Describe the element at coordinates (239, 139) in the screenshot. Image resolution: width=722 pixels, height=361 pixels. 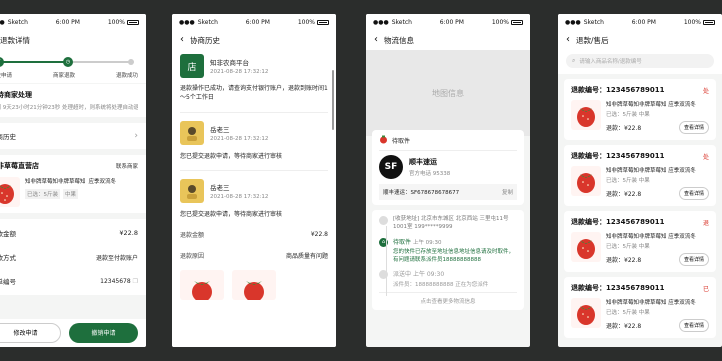
I see `entry-time: 2021-08-28 17:32:12` at that location.